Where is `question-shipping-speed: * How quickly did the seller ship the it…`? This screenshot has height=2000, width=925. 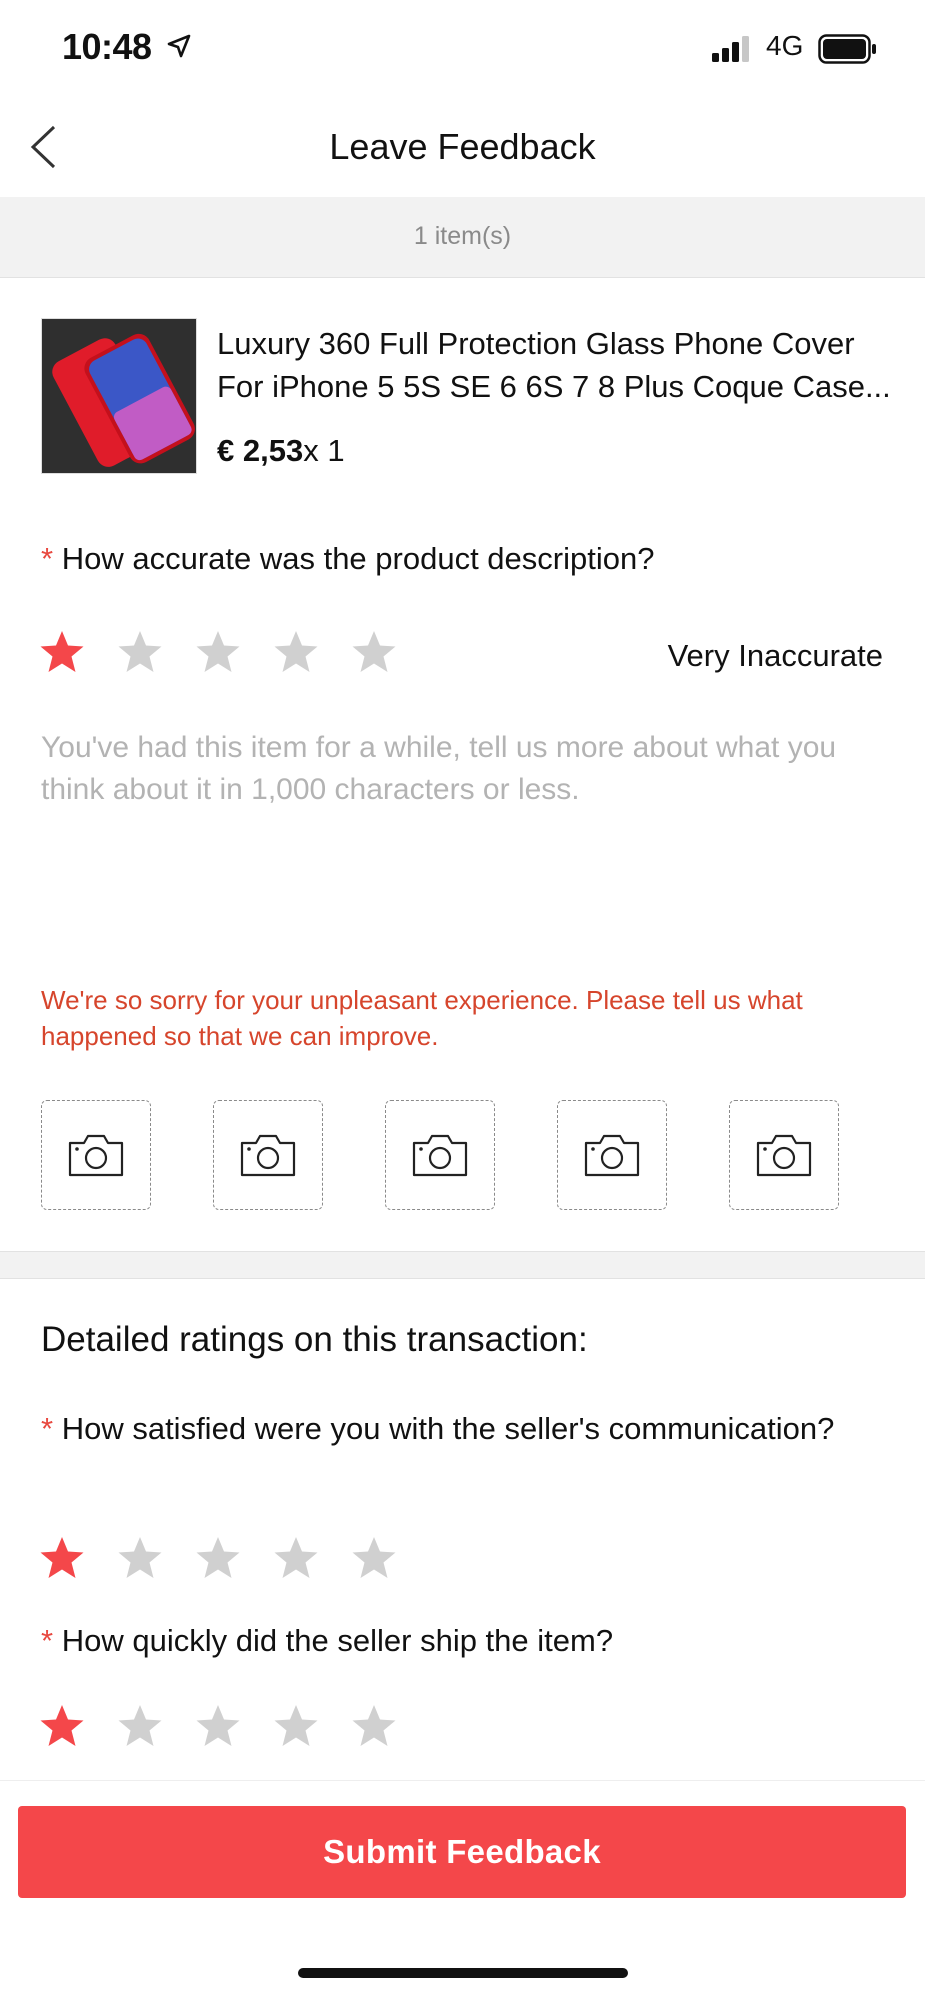
question-shipping-speed: * How quickly did the seller ship the it… is located at coordinates (471, 1641).